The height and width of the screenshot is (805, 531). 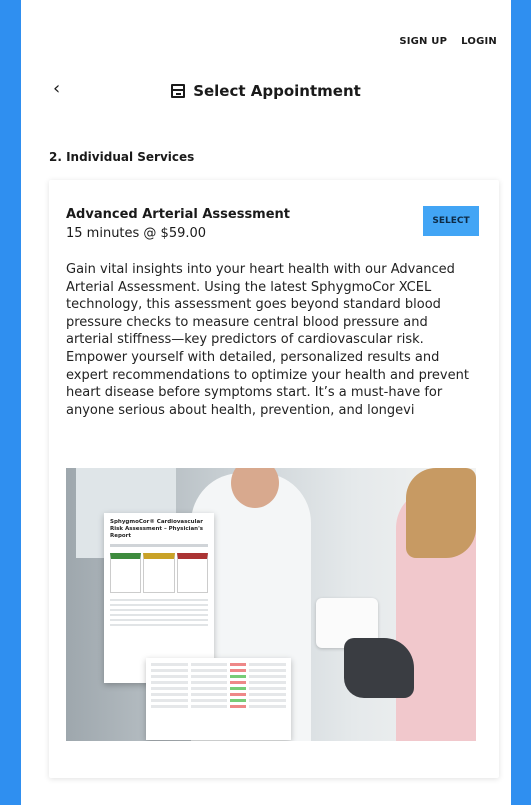 What do you see at coordinates (451, 221) in the screenshot?
I see `select-button: SELECT` at bounding box center [451, 221].